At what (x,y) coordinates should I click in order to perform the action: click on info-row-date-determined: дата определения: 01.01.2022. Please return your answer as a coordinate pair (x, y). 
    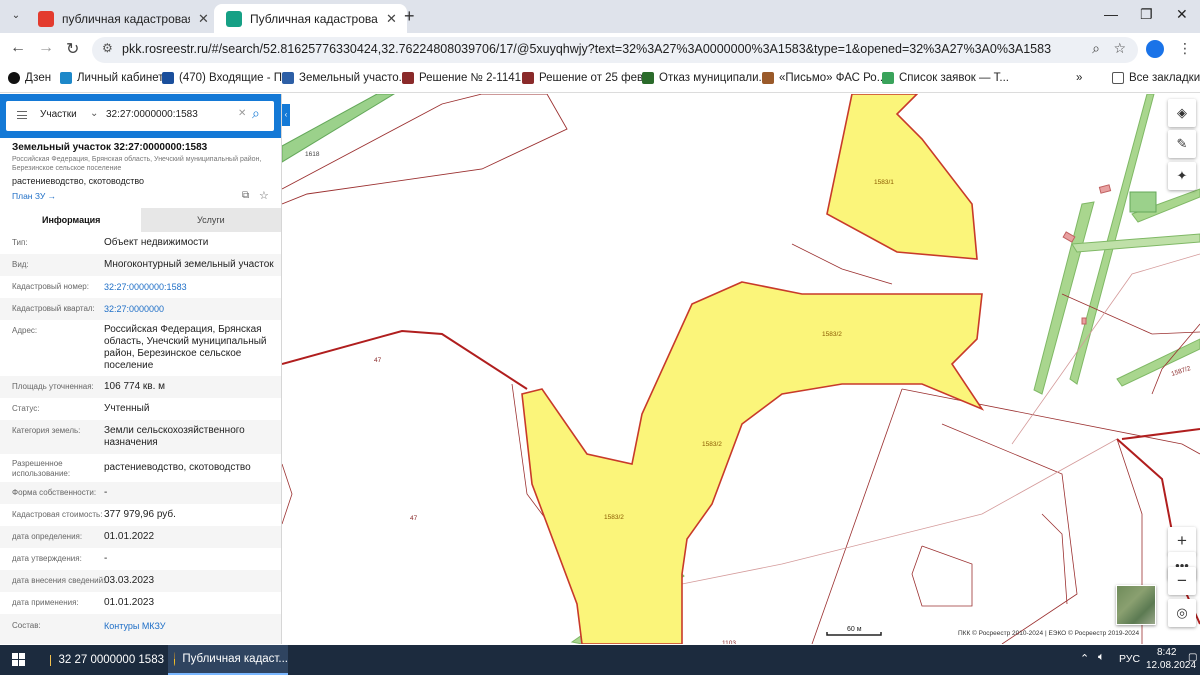
    Looking at the image, I should click on (140, 537).